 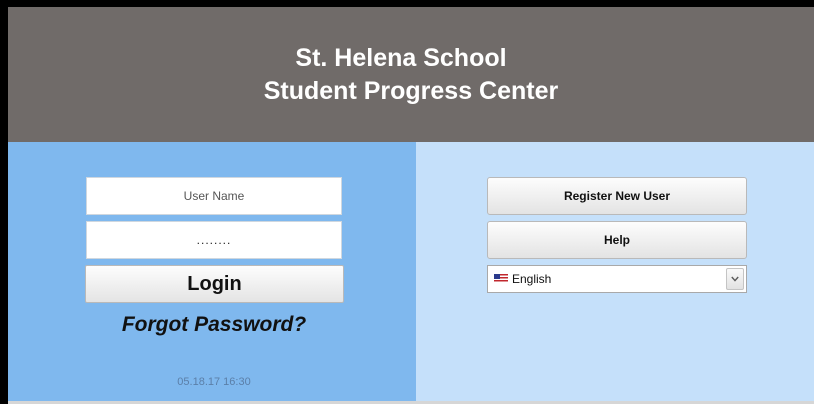 What do you see at coordinates (735, 279) in the screenshot?
I see `chevron-down-icon` at bounding box center [735, 279].